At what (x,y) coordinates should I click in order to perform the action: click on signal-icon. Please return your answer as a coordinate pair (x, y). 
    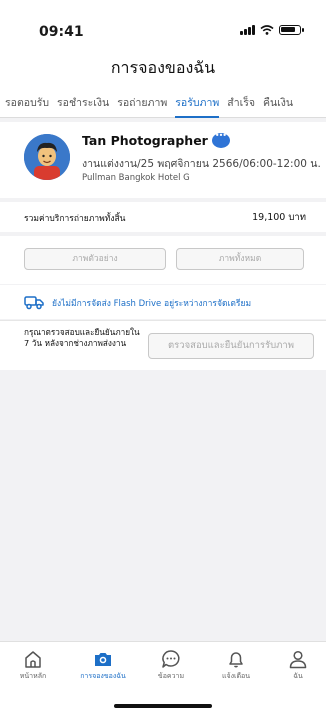
    Looking at the image, I should click on (247, 30).